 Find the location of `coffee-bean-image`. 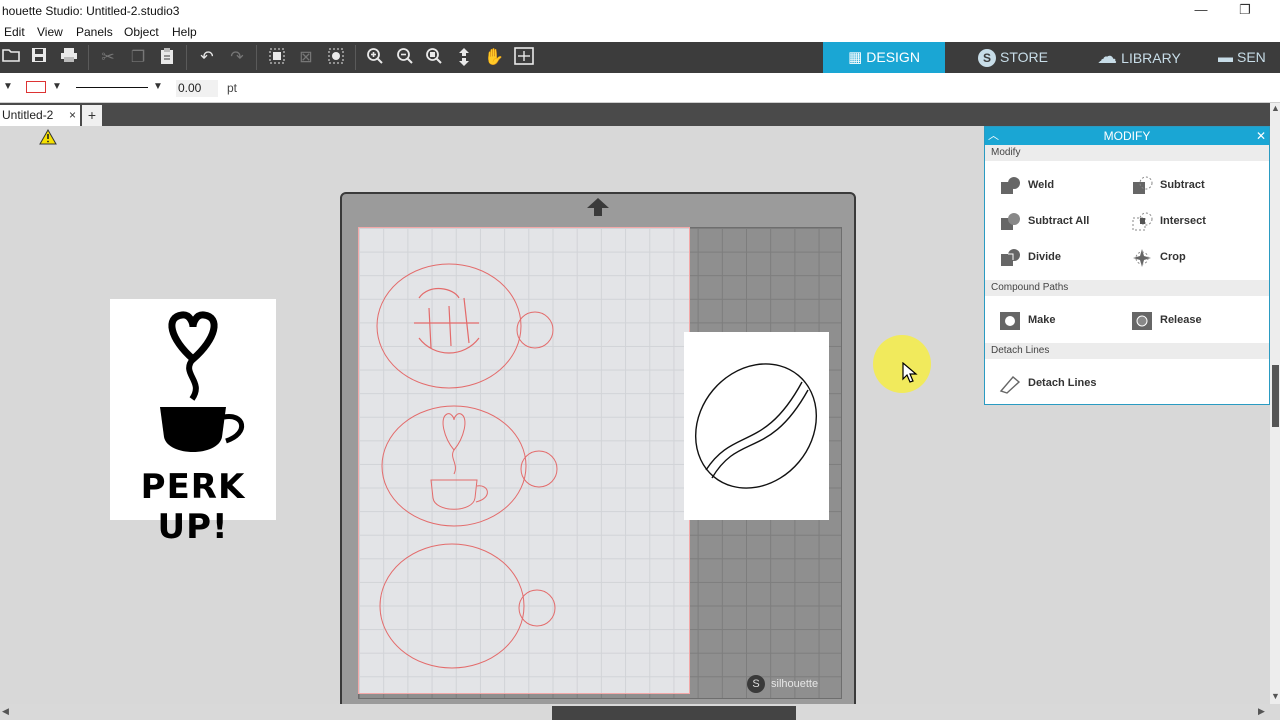

coffee-bean-image is located at coordinates (756, 426).